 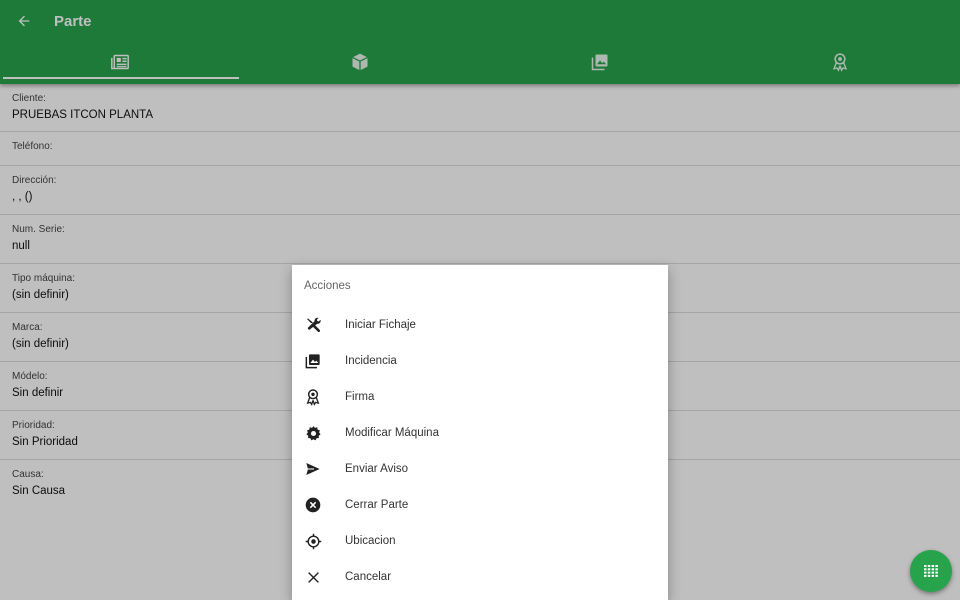 I want to click on keypad-fab-button, so click(x=931, y=571).